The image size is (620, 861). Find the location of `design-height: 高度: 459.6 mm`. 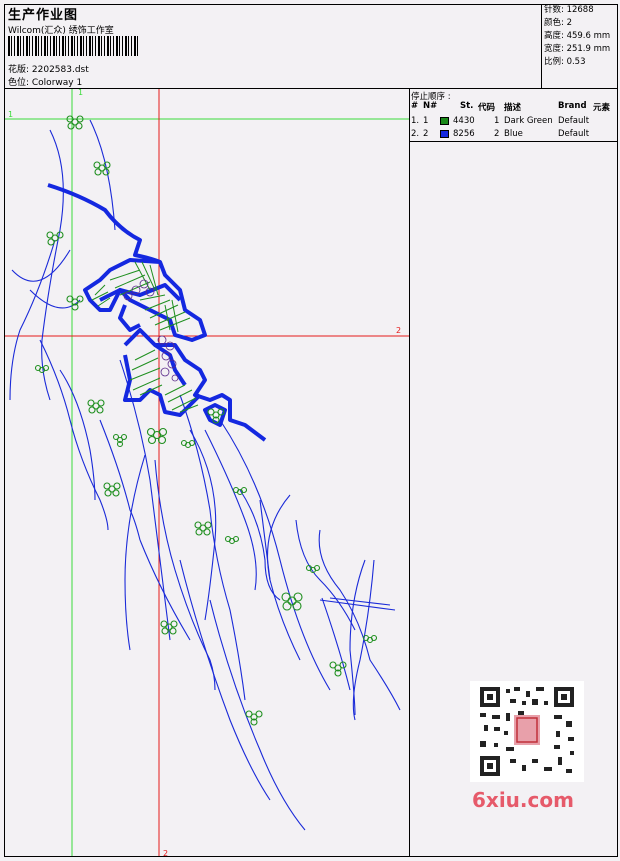

design-height: 高度: 459.6 mm is located at coordinates (577, 36).